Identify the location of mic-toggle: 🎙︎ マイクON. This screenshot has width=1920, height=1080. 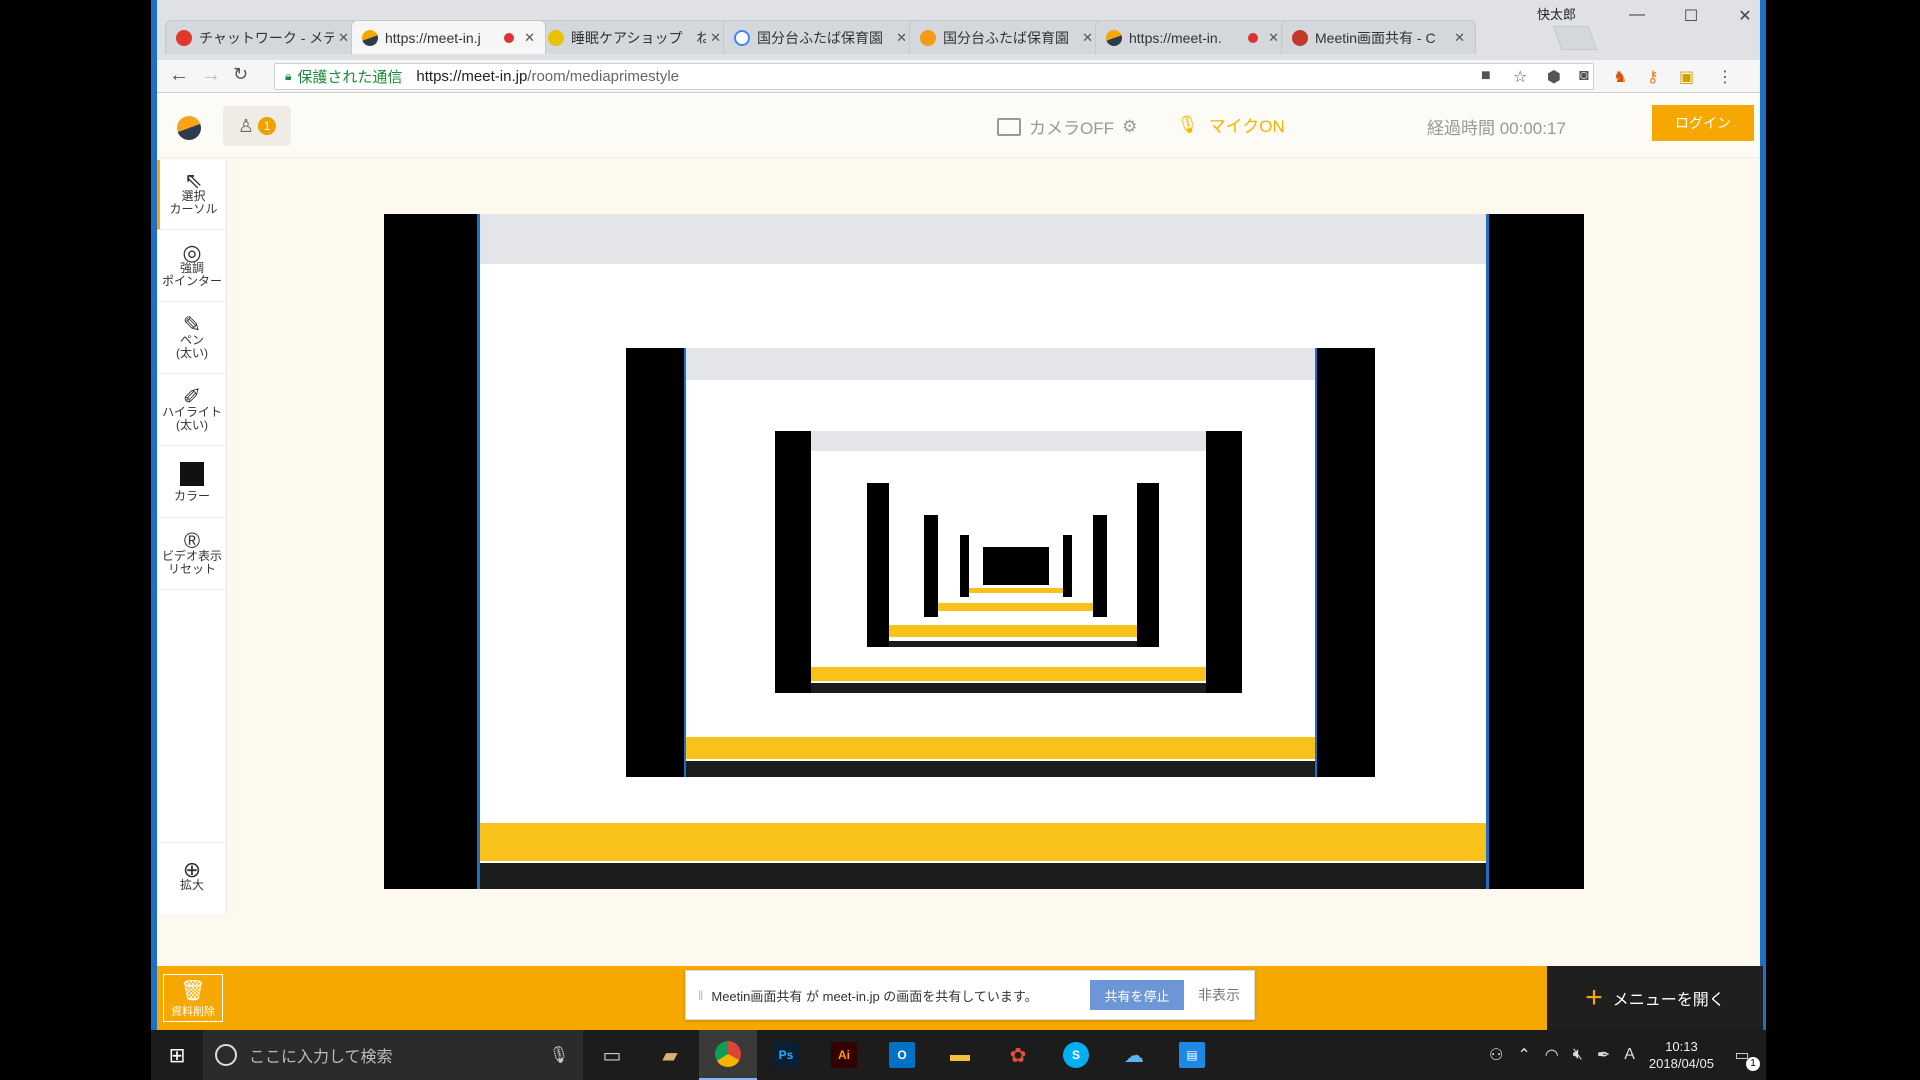
(1231, 124).